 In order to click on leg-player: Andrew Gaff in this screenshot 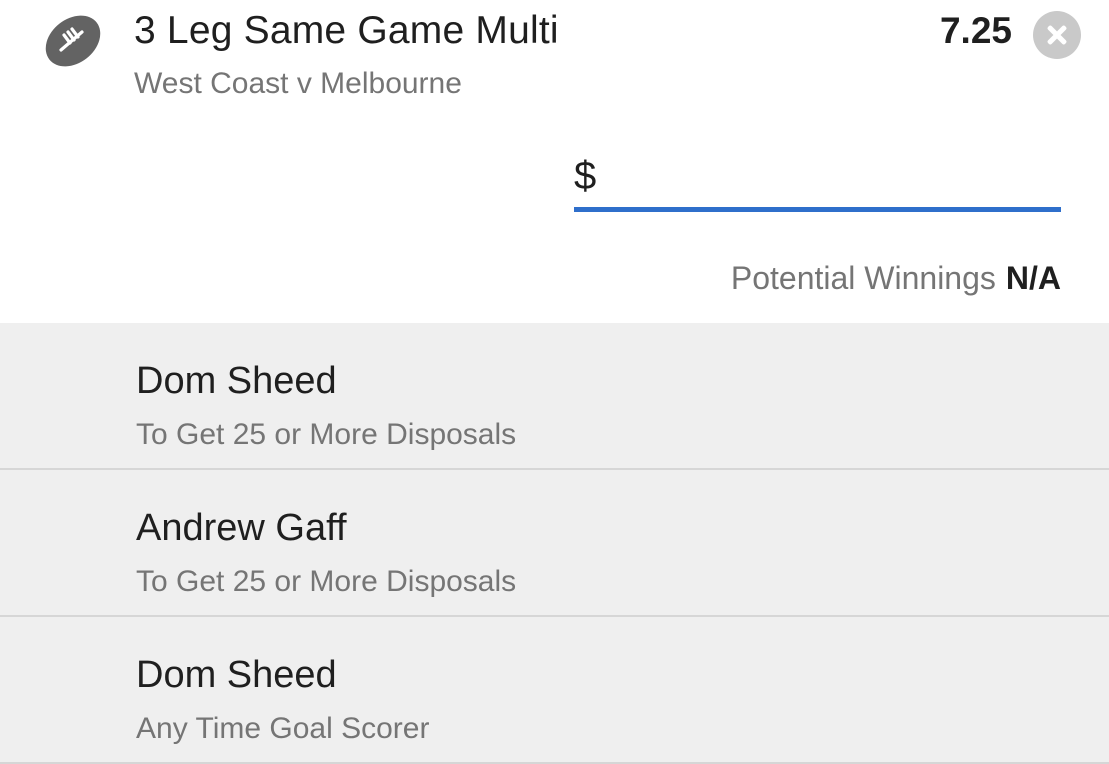, I will do `click(241, 528)`.